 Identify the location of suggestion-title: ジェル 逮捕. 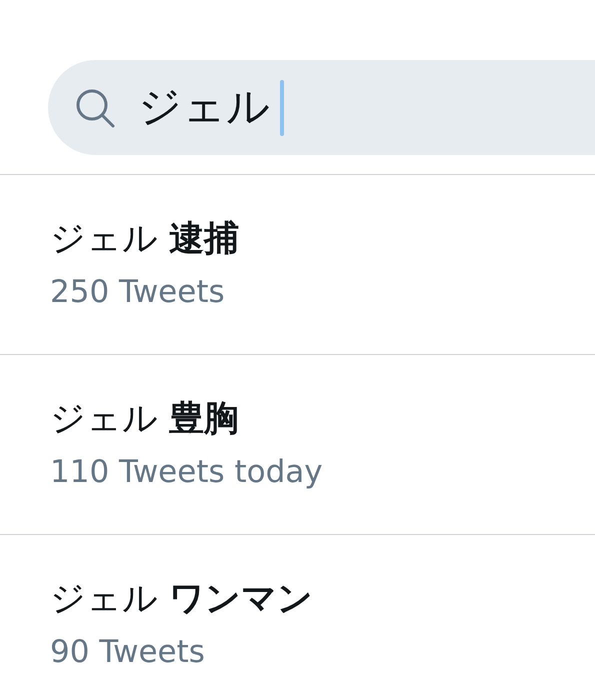
(145, 239).